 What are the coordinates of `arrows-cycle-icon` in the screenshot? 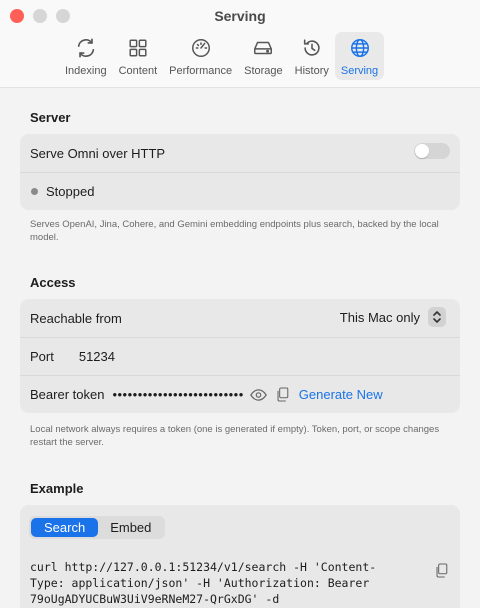 It's located at (86, 48).